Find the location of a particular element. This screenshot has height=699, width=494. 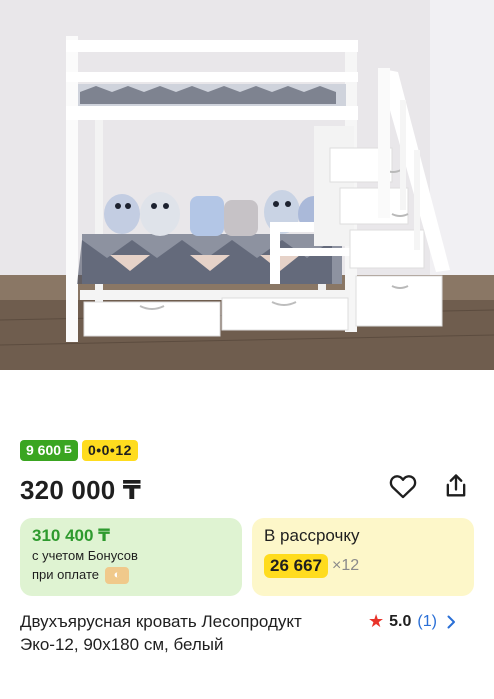

installment-card: В рассрочку 26 667 ×12 is located at coordinates (363, 557).